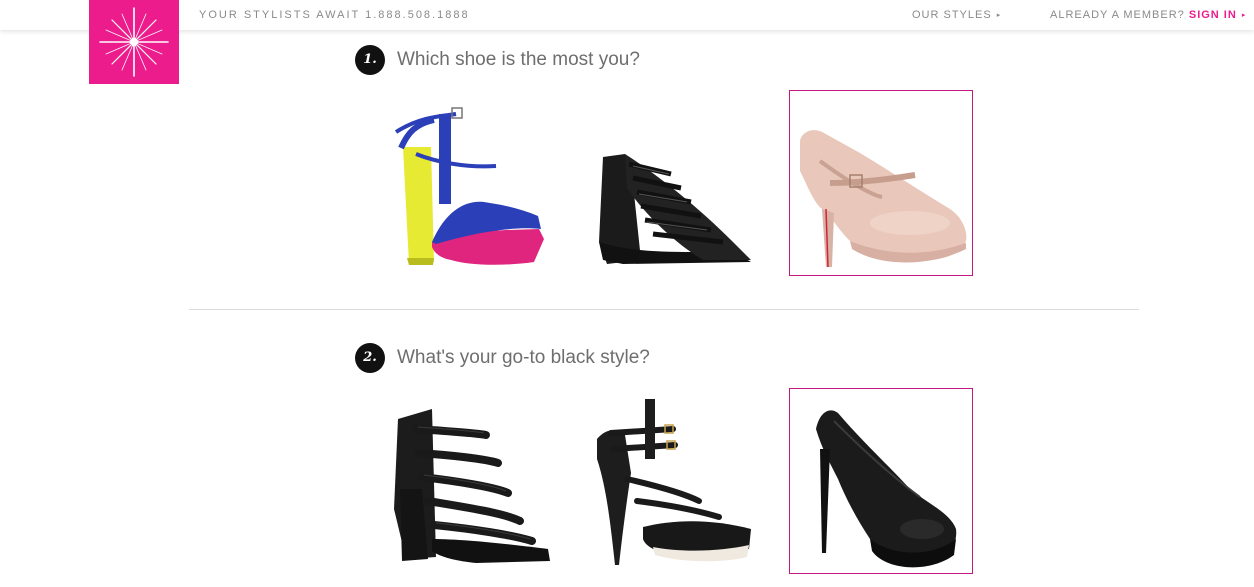 Image resolution: width=1254 pixels, height=587 pixels. I want to click on question-number-badge: 2., so click(370, 358).